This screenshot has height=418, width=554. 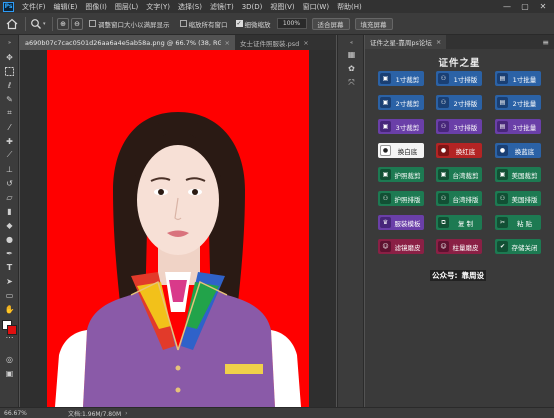 What do you see at coordinates (34, 7) in the screenshot?
I see `menu-file: 文件(F)` at bounding box center [34, 7].